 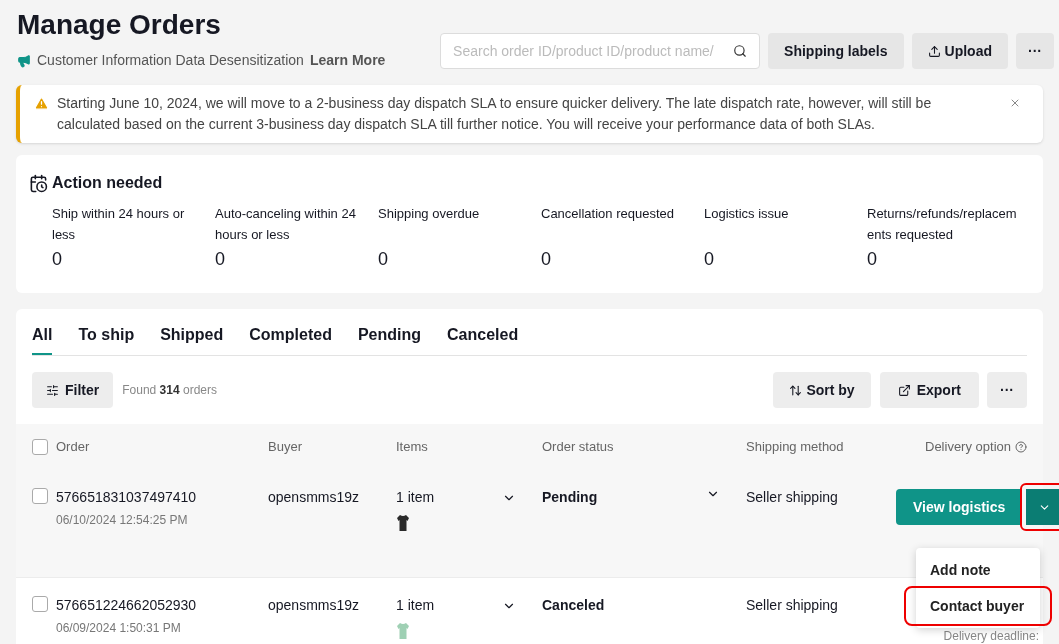 I want to click on column-header: Buyer, so click(x=285, y=447).